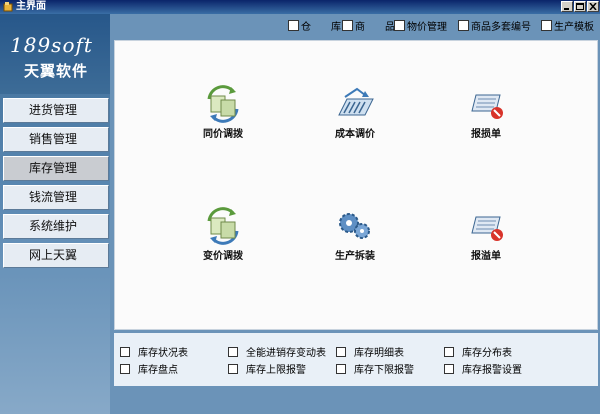 Image resolution: width=600 pixels, height=414 pixels. I want to click on close-icon, so click(593, 6).